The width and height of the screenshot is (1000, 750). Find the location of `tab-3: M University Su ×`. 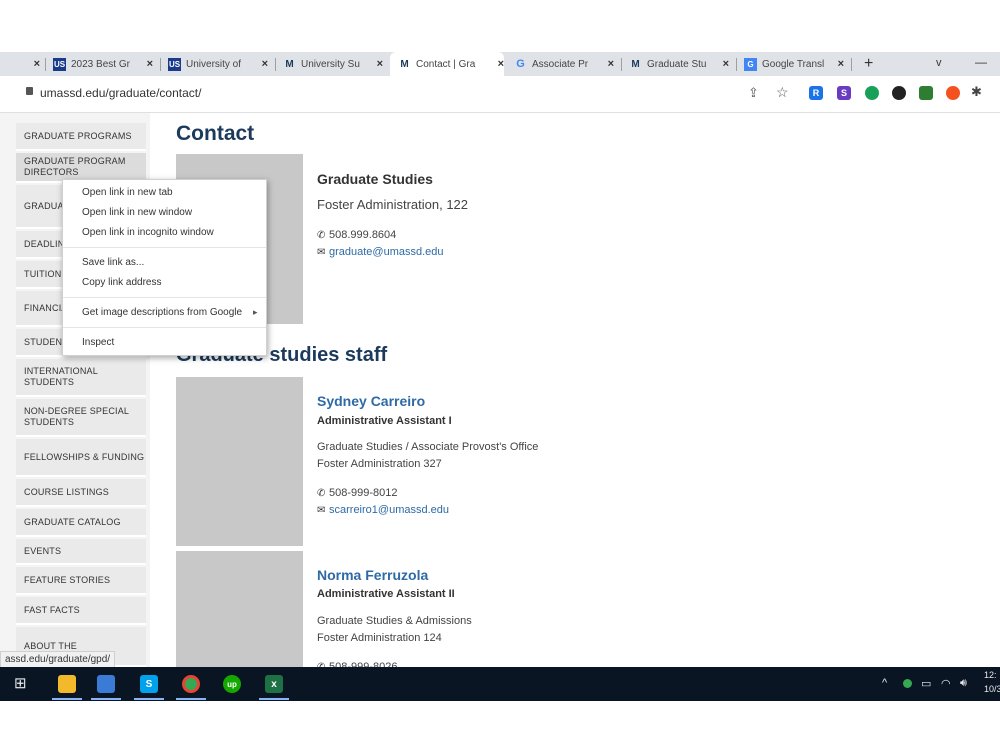

tab-3: M University Su × is located at coordinates (333, 64).